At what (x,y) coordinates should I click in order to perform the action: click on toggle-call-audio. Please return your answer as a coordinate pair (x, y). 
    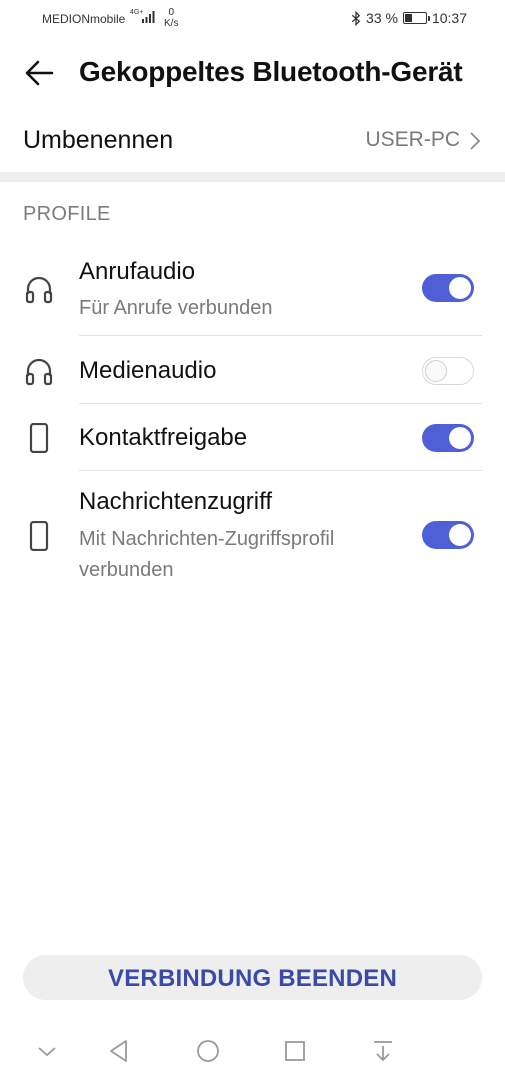
    Looking at the image, I should click on (448, 288).